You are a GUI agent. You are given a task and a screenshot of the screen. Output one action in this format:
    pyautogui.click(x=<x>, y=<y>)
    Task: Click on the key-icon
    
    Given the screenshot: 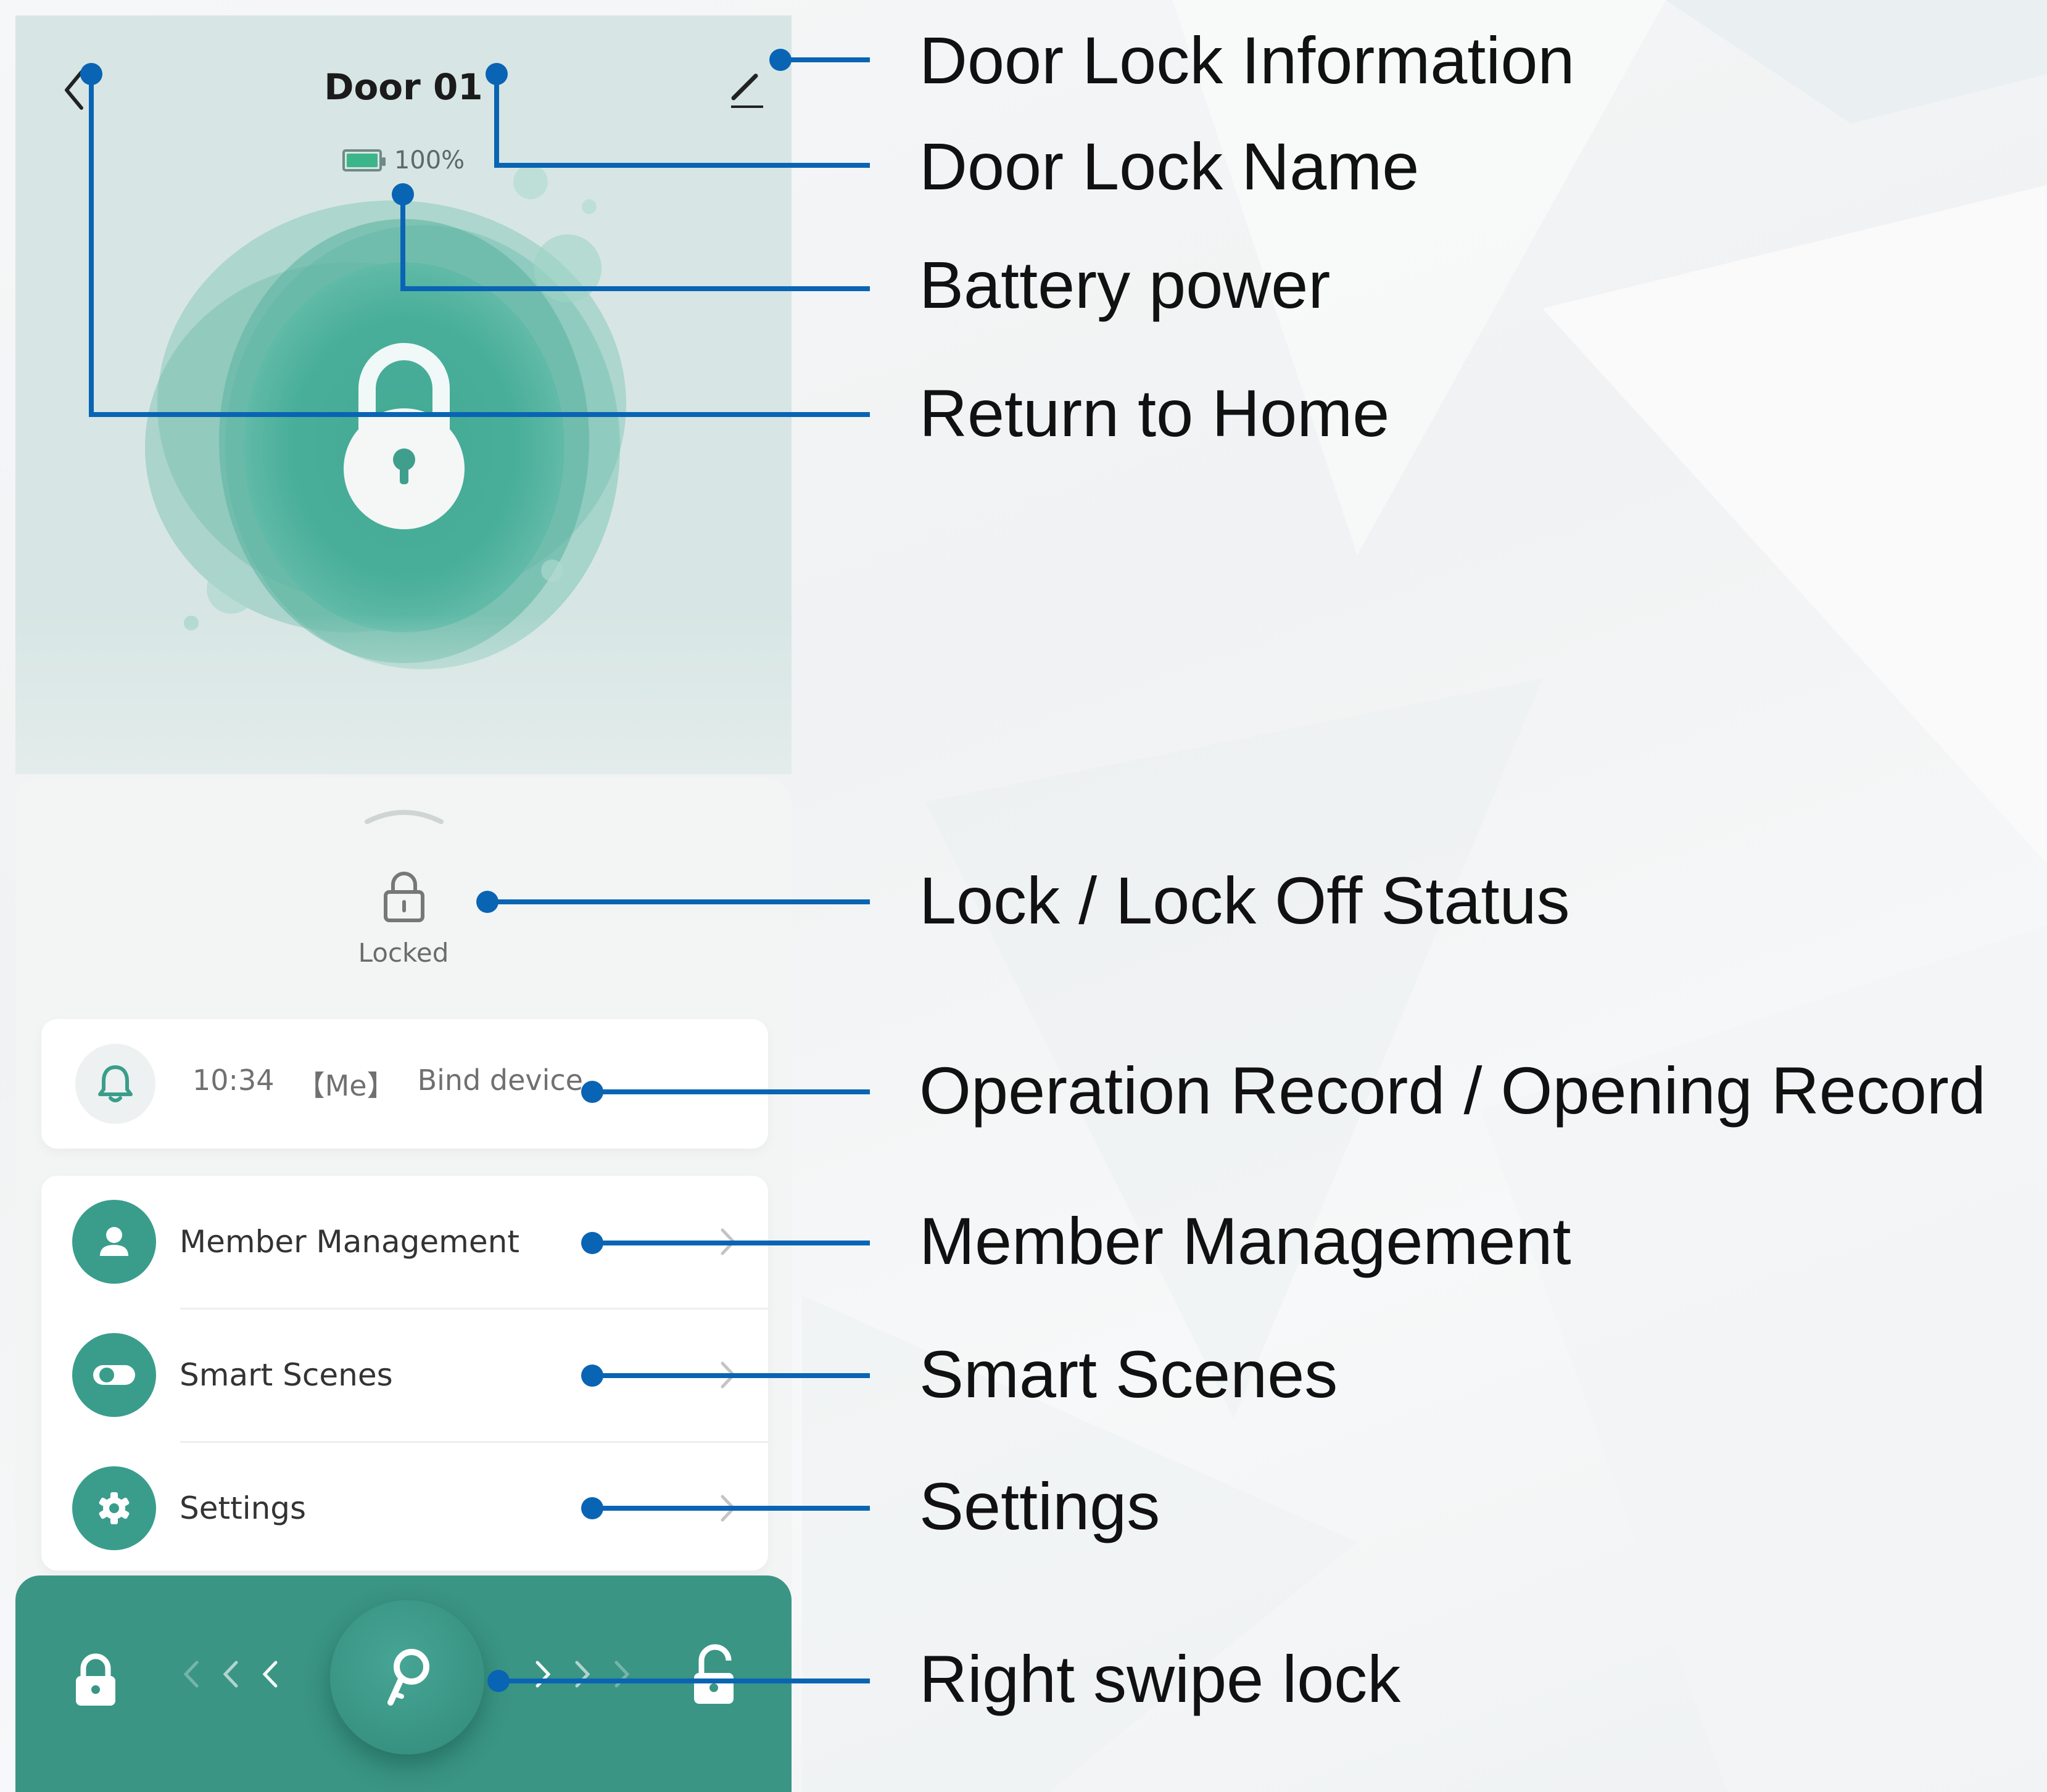 What is the action you would take?
    pyautogui.click(x=408, y=1678)
    